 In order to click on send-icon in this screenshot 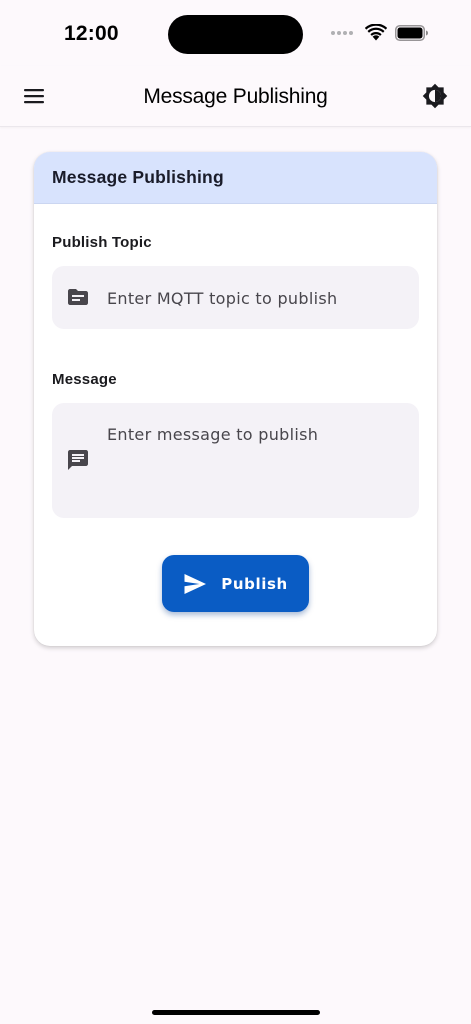, I will do `click(195, 583)`.